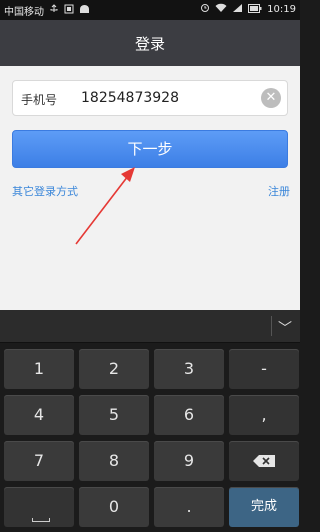 The height and width of the screenshot is (532, 320). I want to click on key-6: 6, so click(189, 415).